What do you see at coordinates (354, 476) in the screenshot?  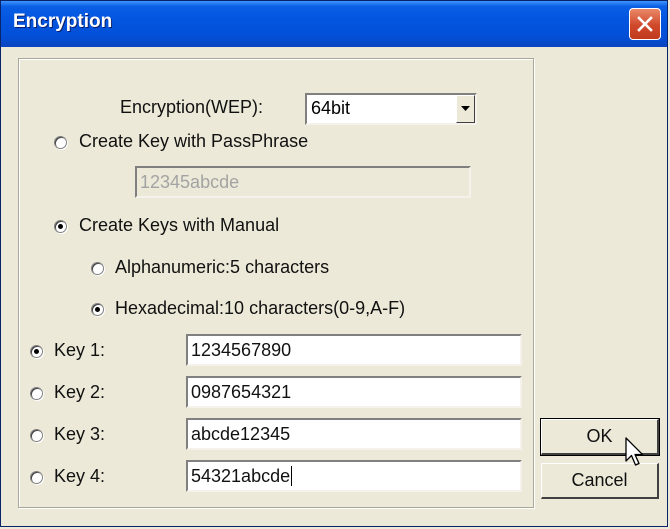 I see `key4-input: 54321abcde` at bounding box center [354, 476].